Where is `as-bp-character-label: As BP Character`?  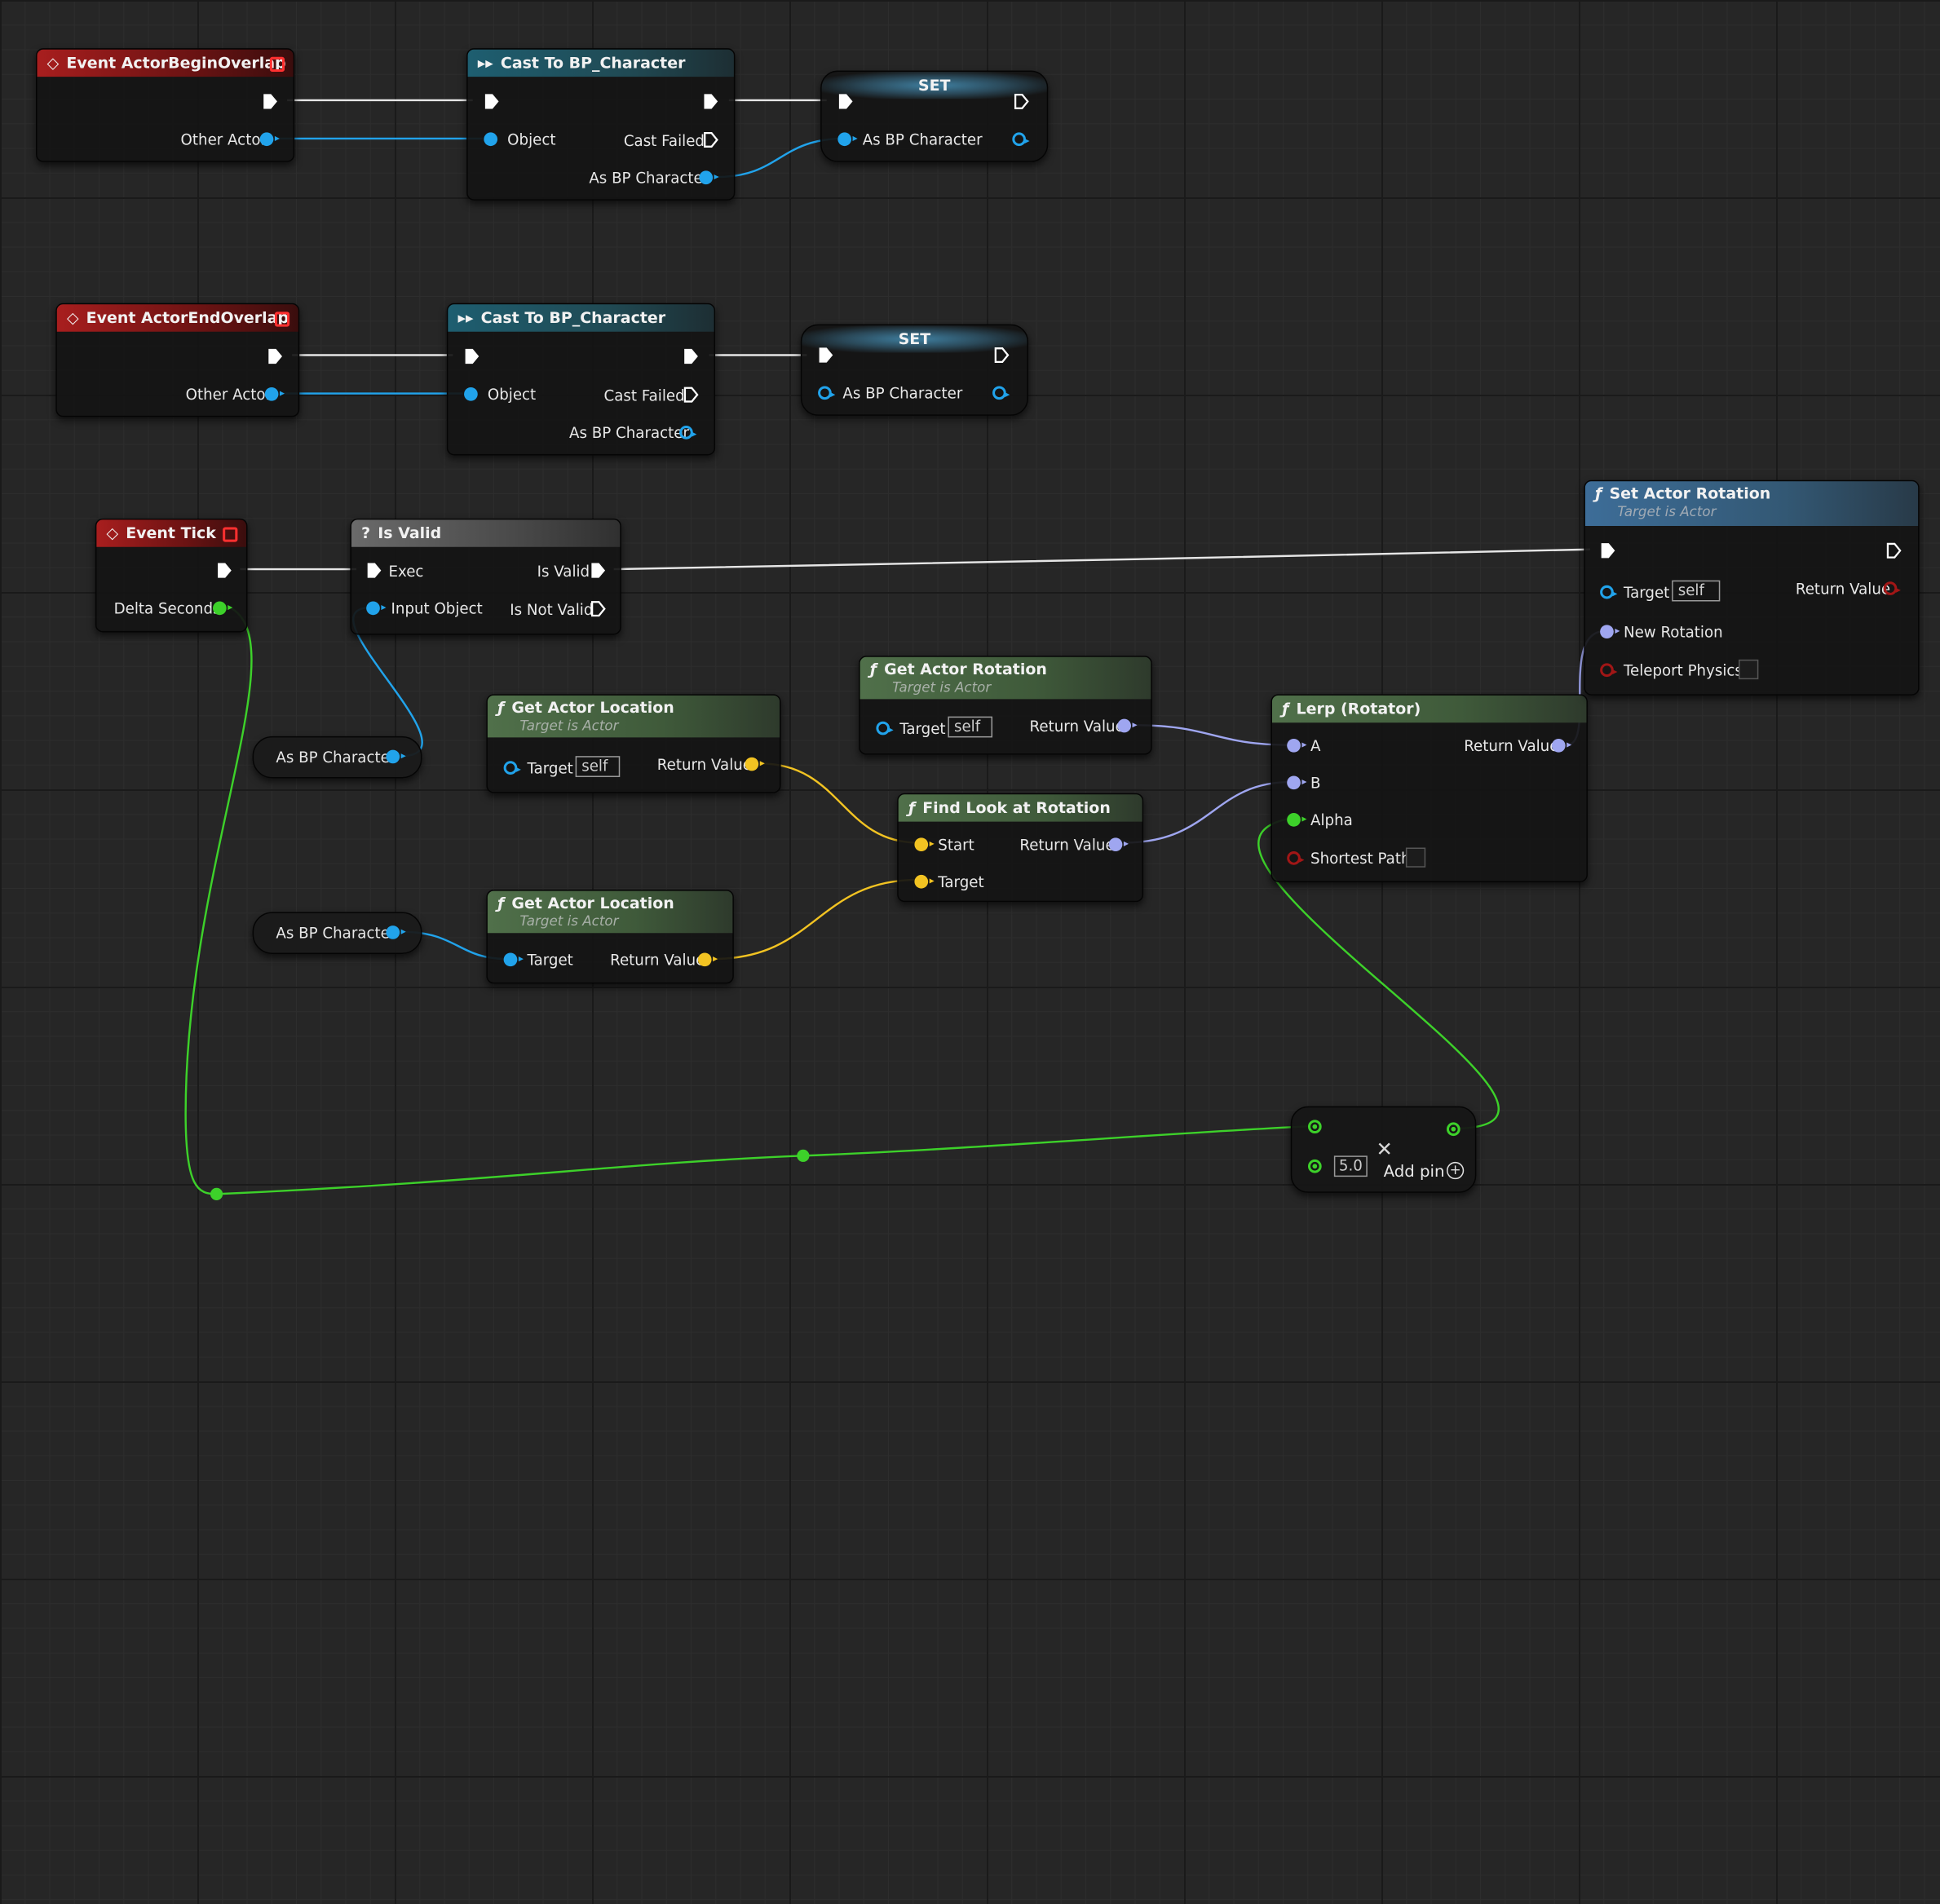 as-bp-character-label: As BP Character is located at coordinates (629, 433).